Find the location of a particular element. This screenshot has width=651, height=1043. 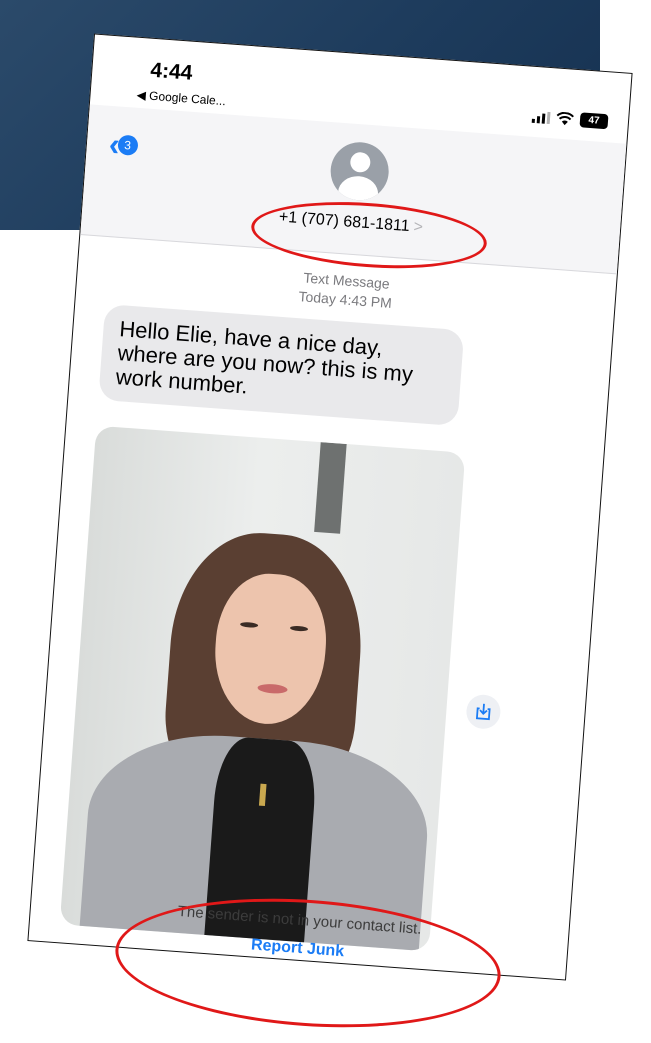

signal-icon is located at coordinates (541, 117).